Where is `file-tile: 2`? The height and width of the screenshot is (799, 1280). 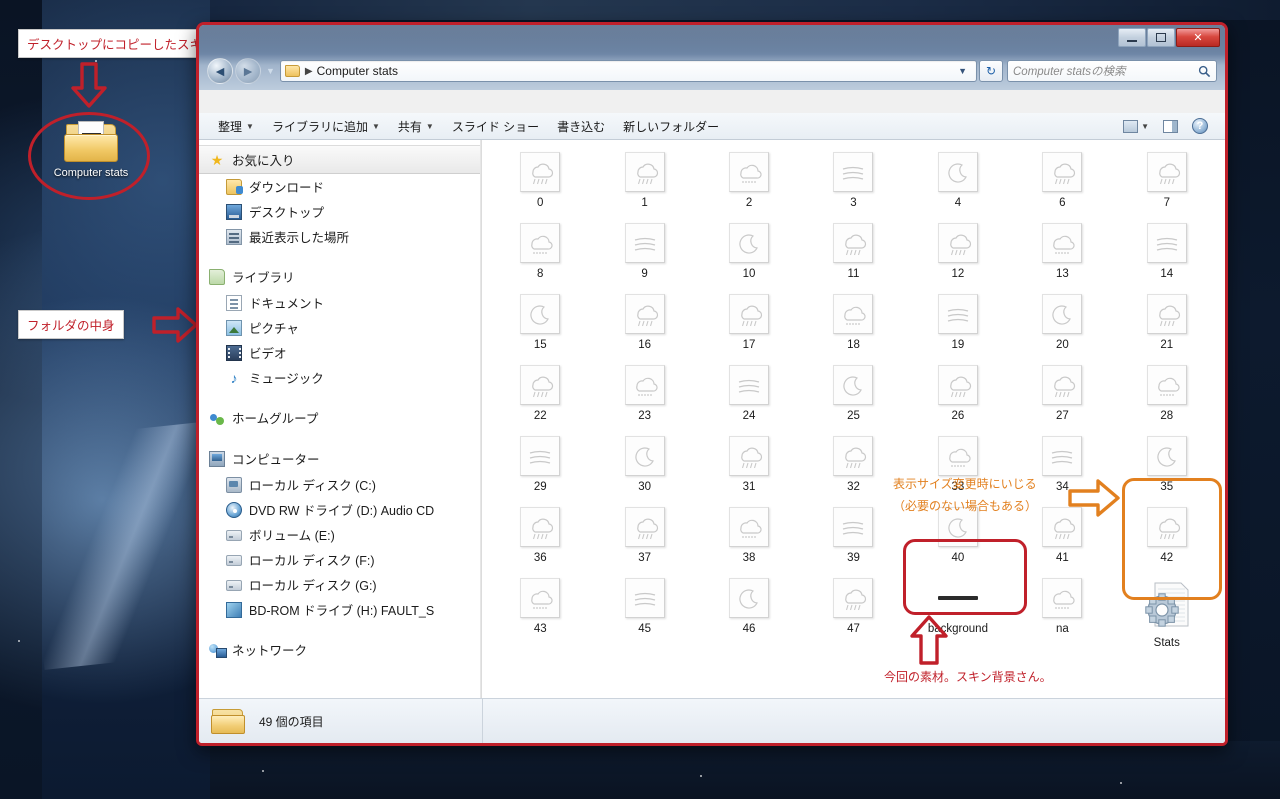
file-tile: 2 is located at coordinates (749, 178).